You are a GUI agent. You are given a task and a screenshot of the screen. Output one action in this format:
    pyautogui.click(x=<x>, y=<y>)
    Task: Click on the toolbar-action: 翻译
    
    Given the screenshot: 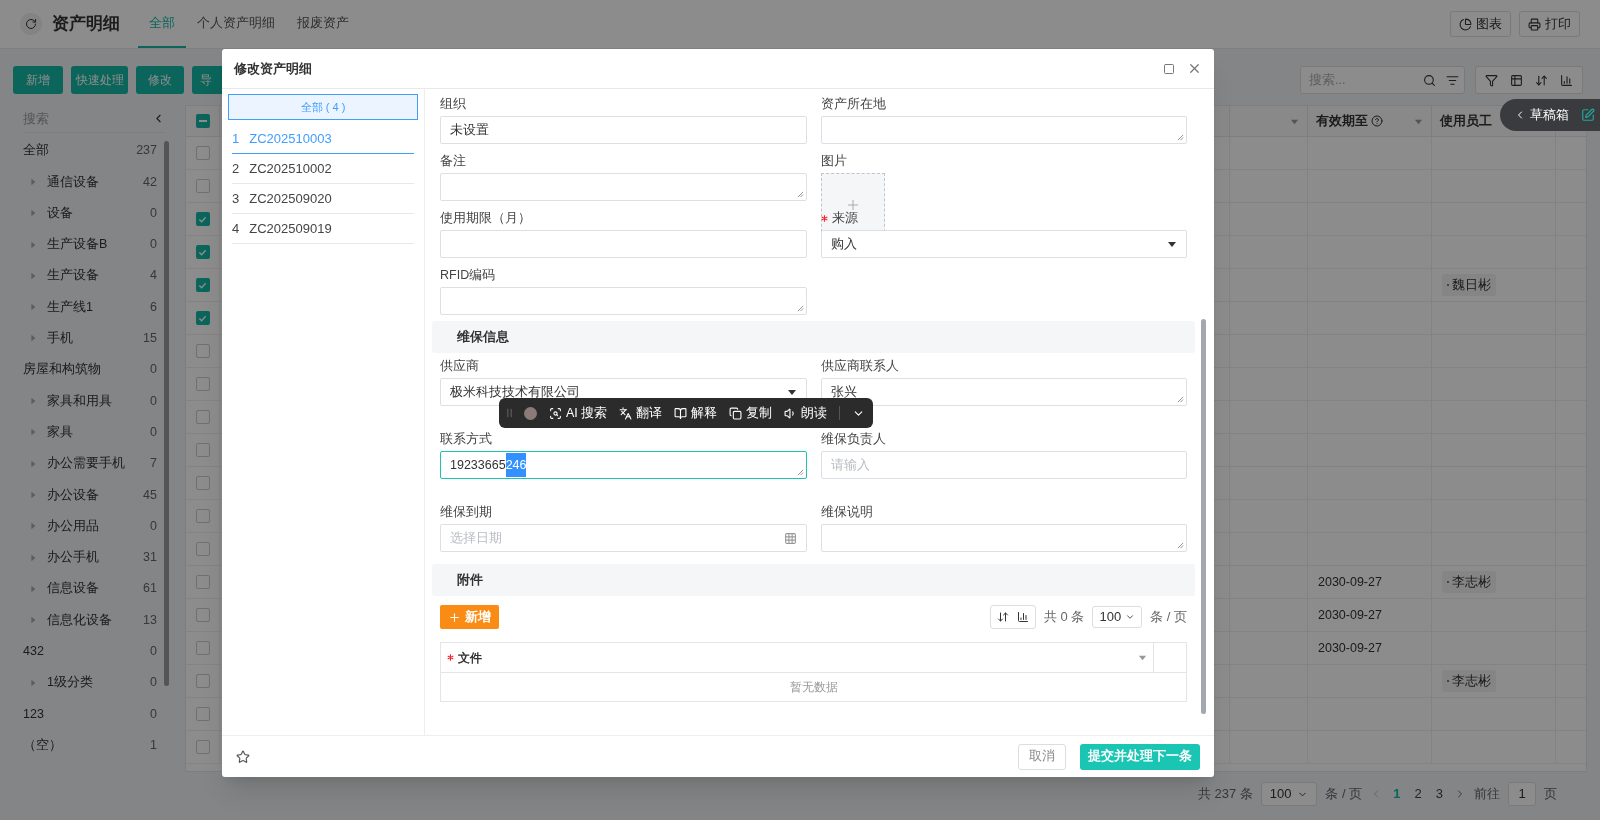 What is the action you would take?
    pyautogui.click(x=641, y=413)
    